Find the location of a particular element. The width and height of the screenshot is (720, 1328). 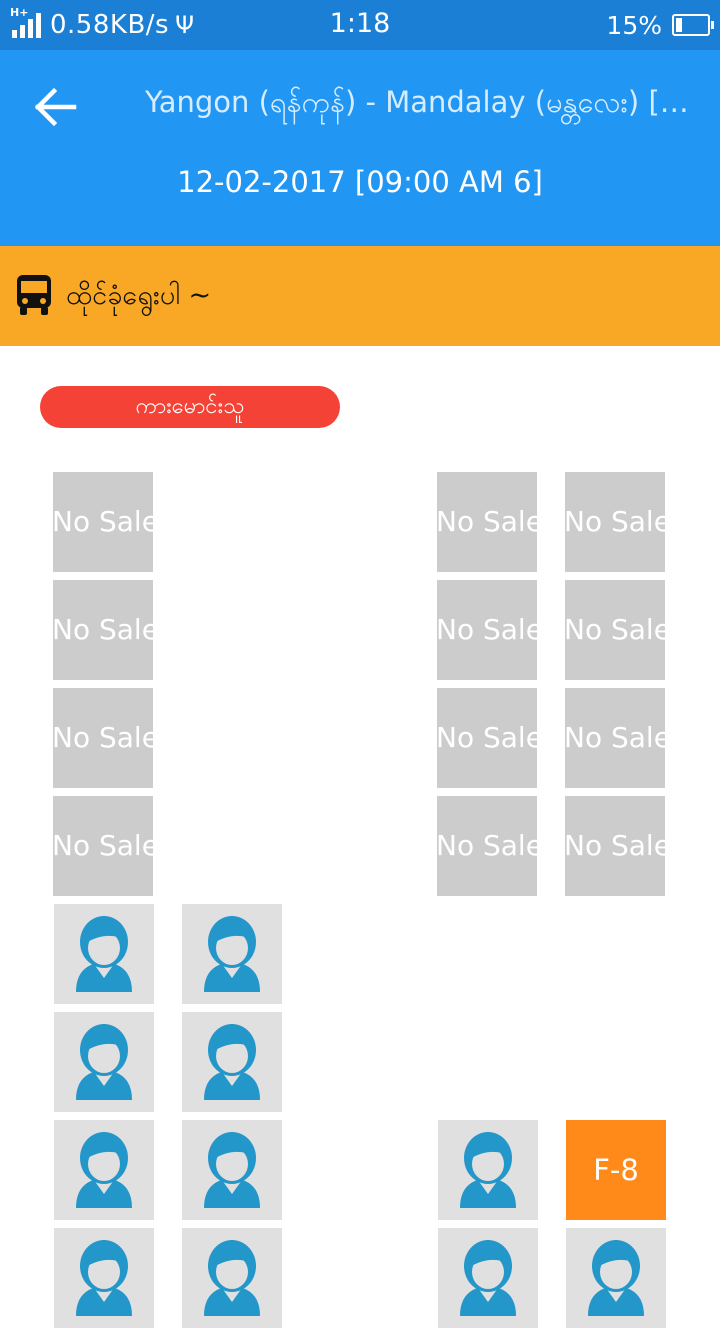

departure-datetime: 12-02-2017 [09:00 AM 6] is located at coordinates (360, 182).